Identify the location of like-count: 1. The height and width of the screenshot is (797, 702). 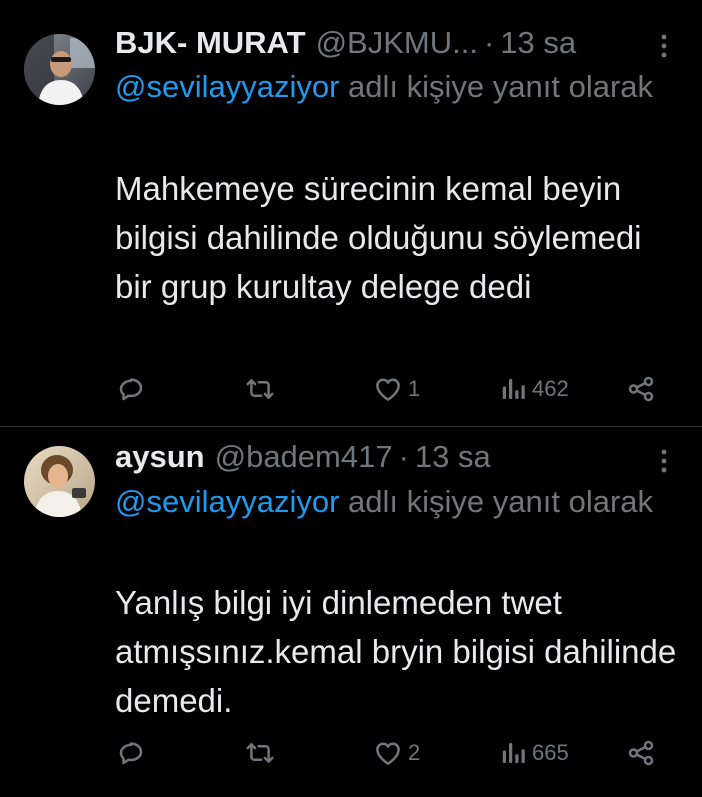
(414, 388).